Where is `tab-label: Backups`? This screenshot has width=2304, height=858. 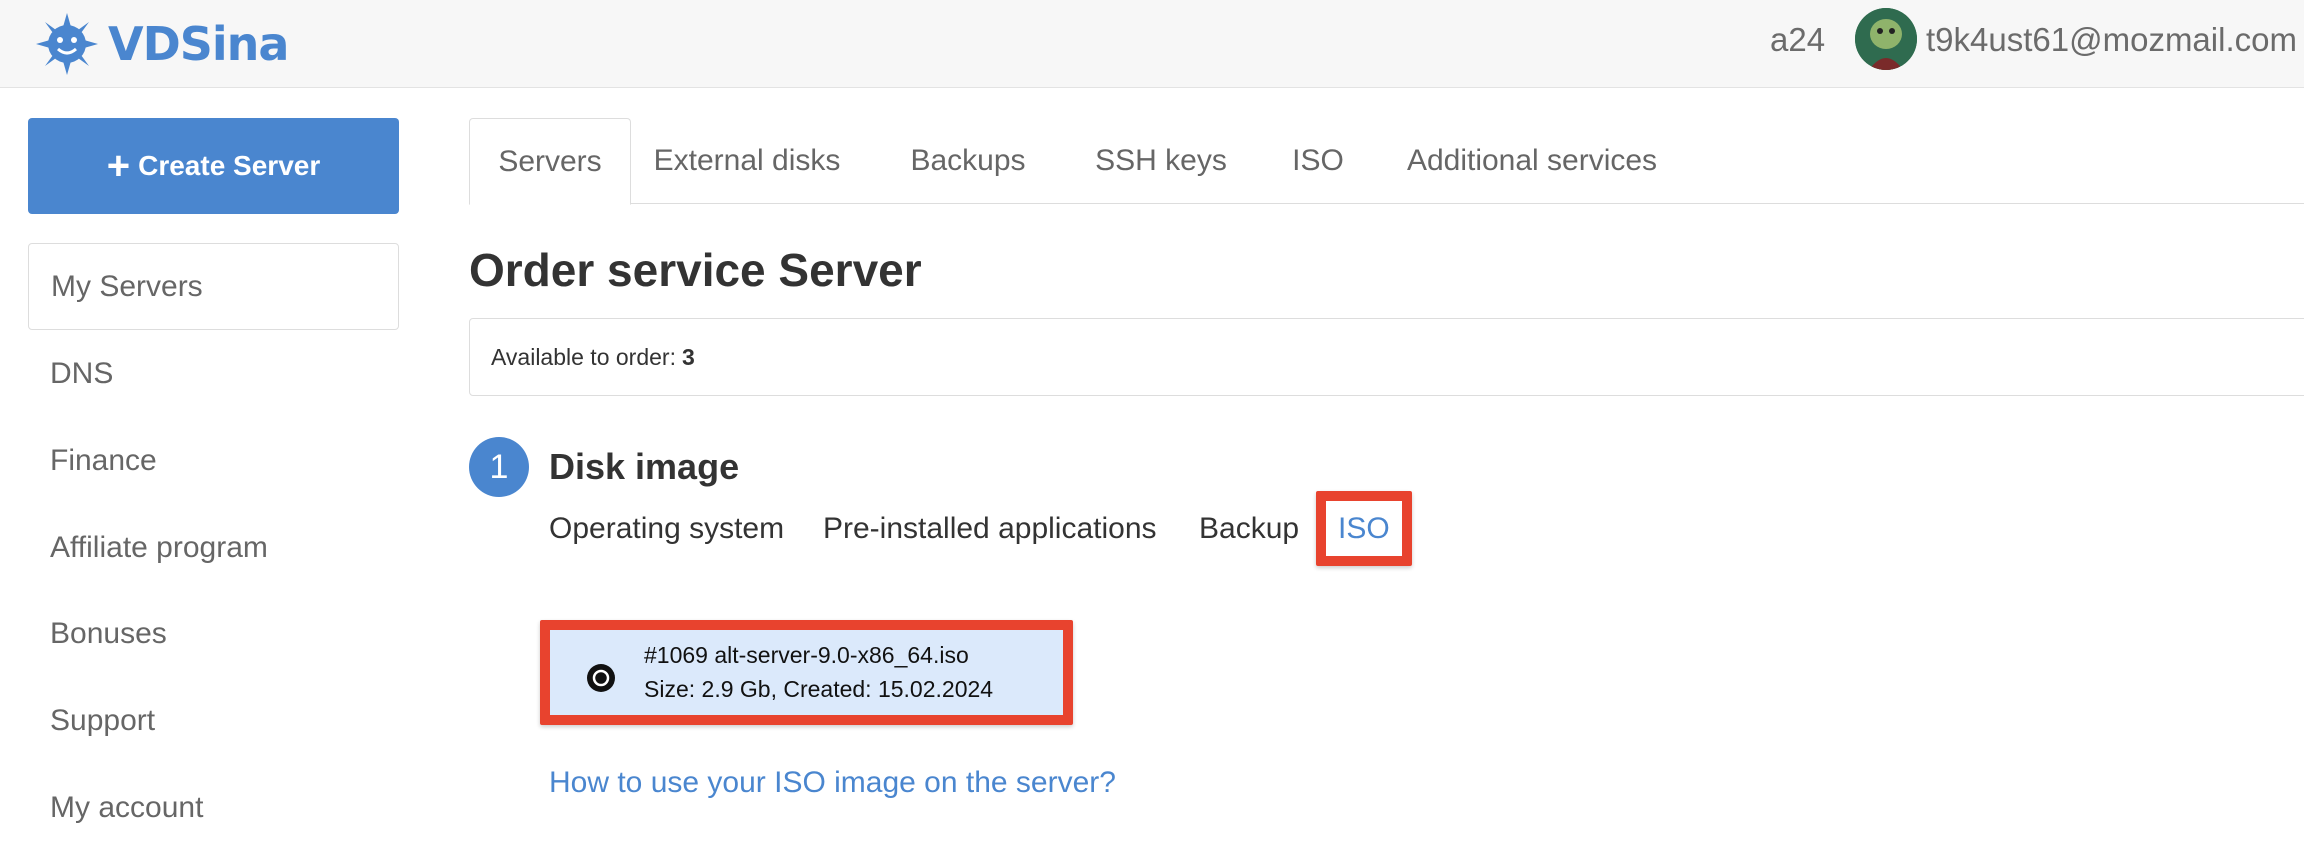 tab-label: Backups is located at coordinates (968, 160).